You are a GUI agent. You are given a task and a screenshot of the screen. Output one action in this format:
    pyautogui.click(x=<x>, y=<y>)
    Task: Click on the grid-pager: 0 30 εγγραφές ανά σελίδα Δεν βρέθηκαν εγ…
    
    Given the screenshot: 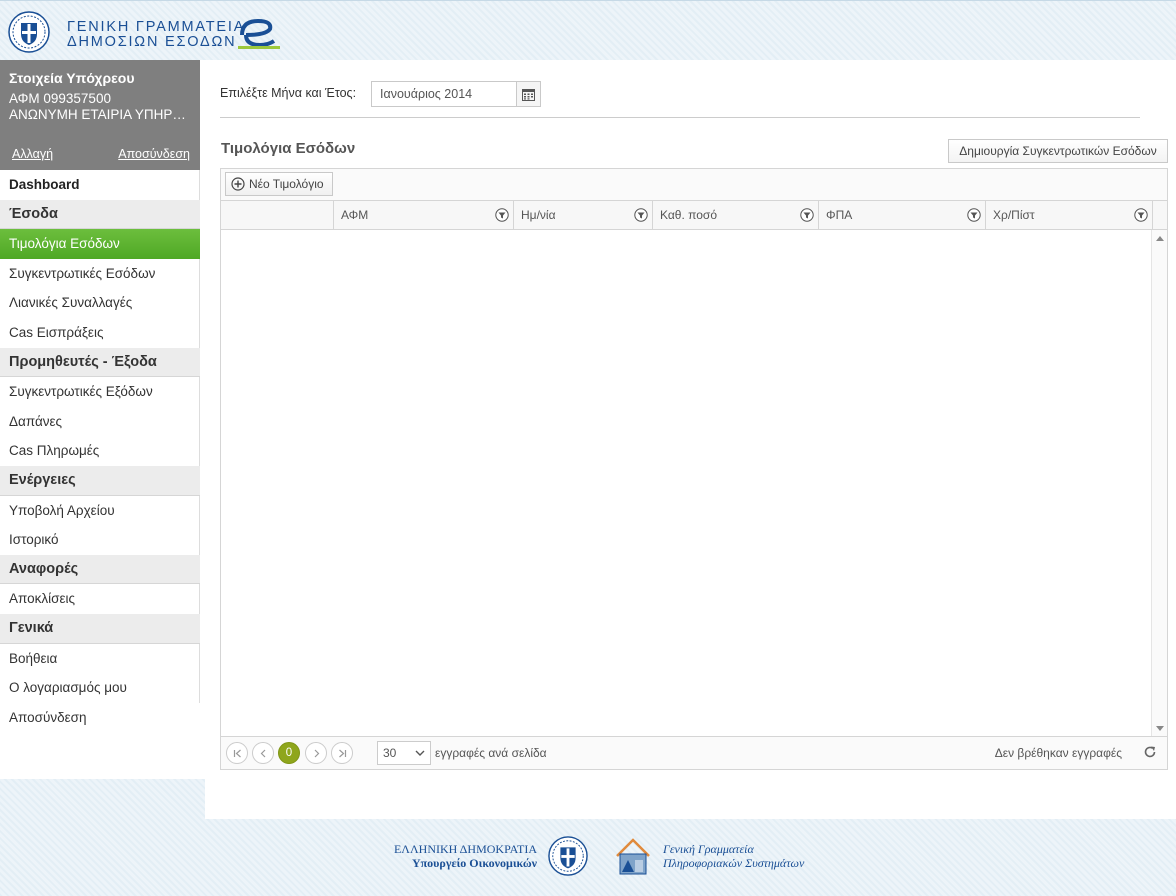 What is the action you would take?
    pyautogui.click(x=694, y=752)
    